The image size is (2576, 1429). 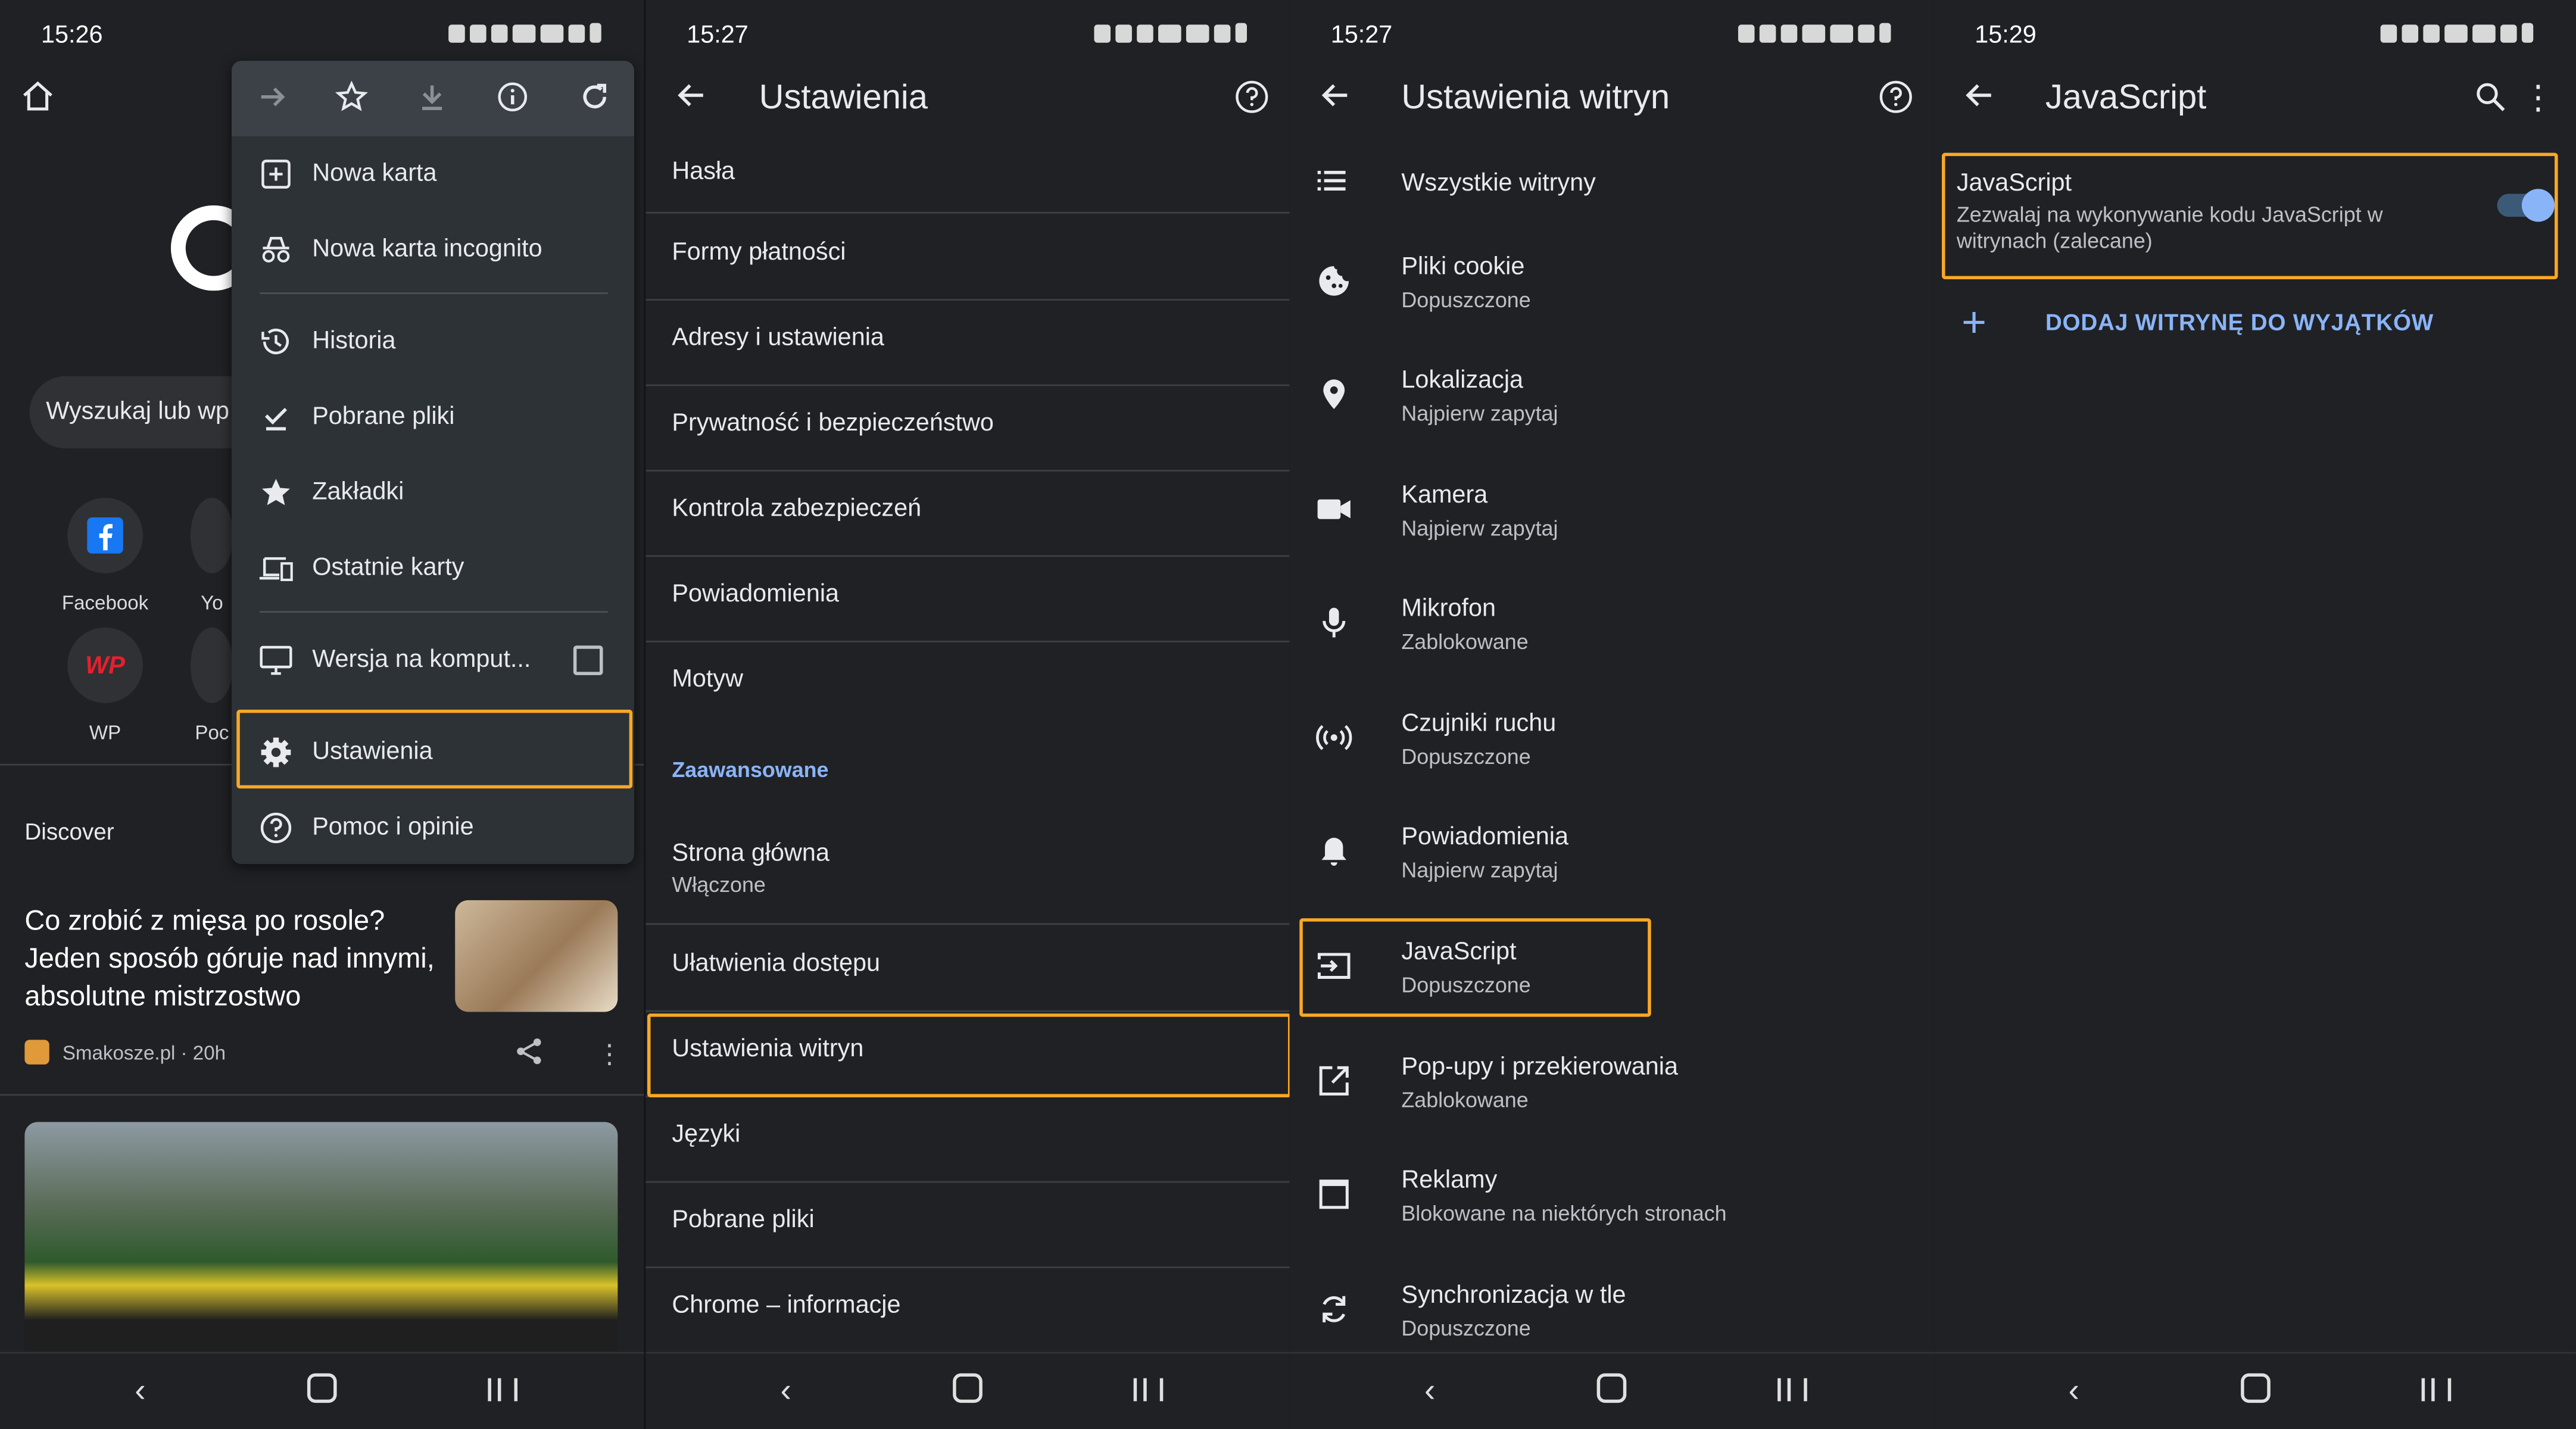 What do you see at coordinates (968, 968) in the screenshot?
I see `settings-row-accessibility: Ułatwienia dostępu` at bounding box center [968, 968].